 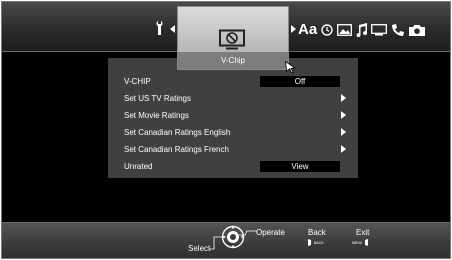 I want to click on menu-item-set-canadian-ratings-french: Set Canadian Ratings French, so click(x=233, y=149).